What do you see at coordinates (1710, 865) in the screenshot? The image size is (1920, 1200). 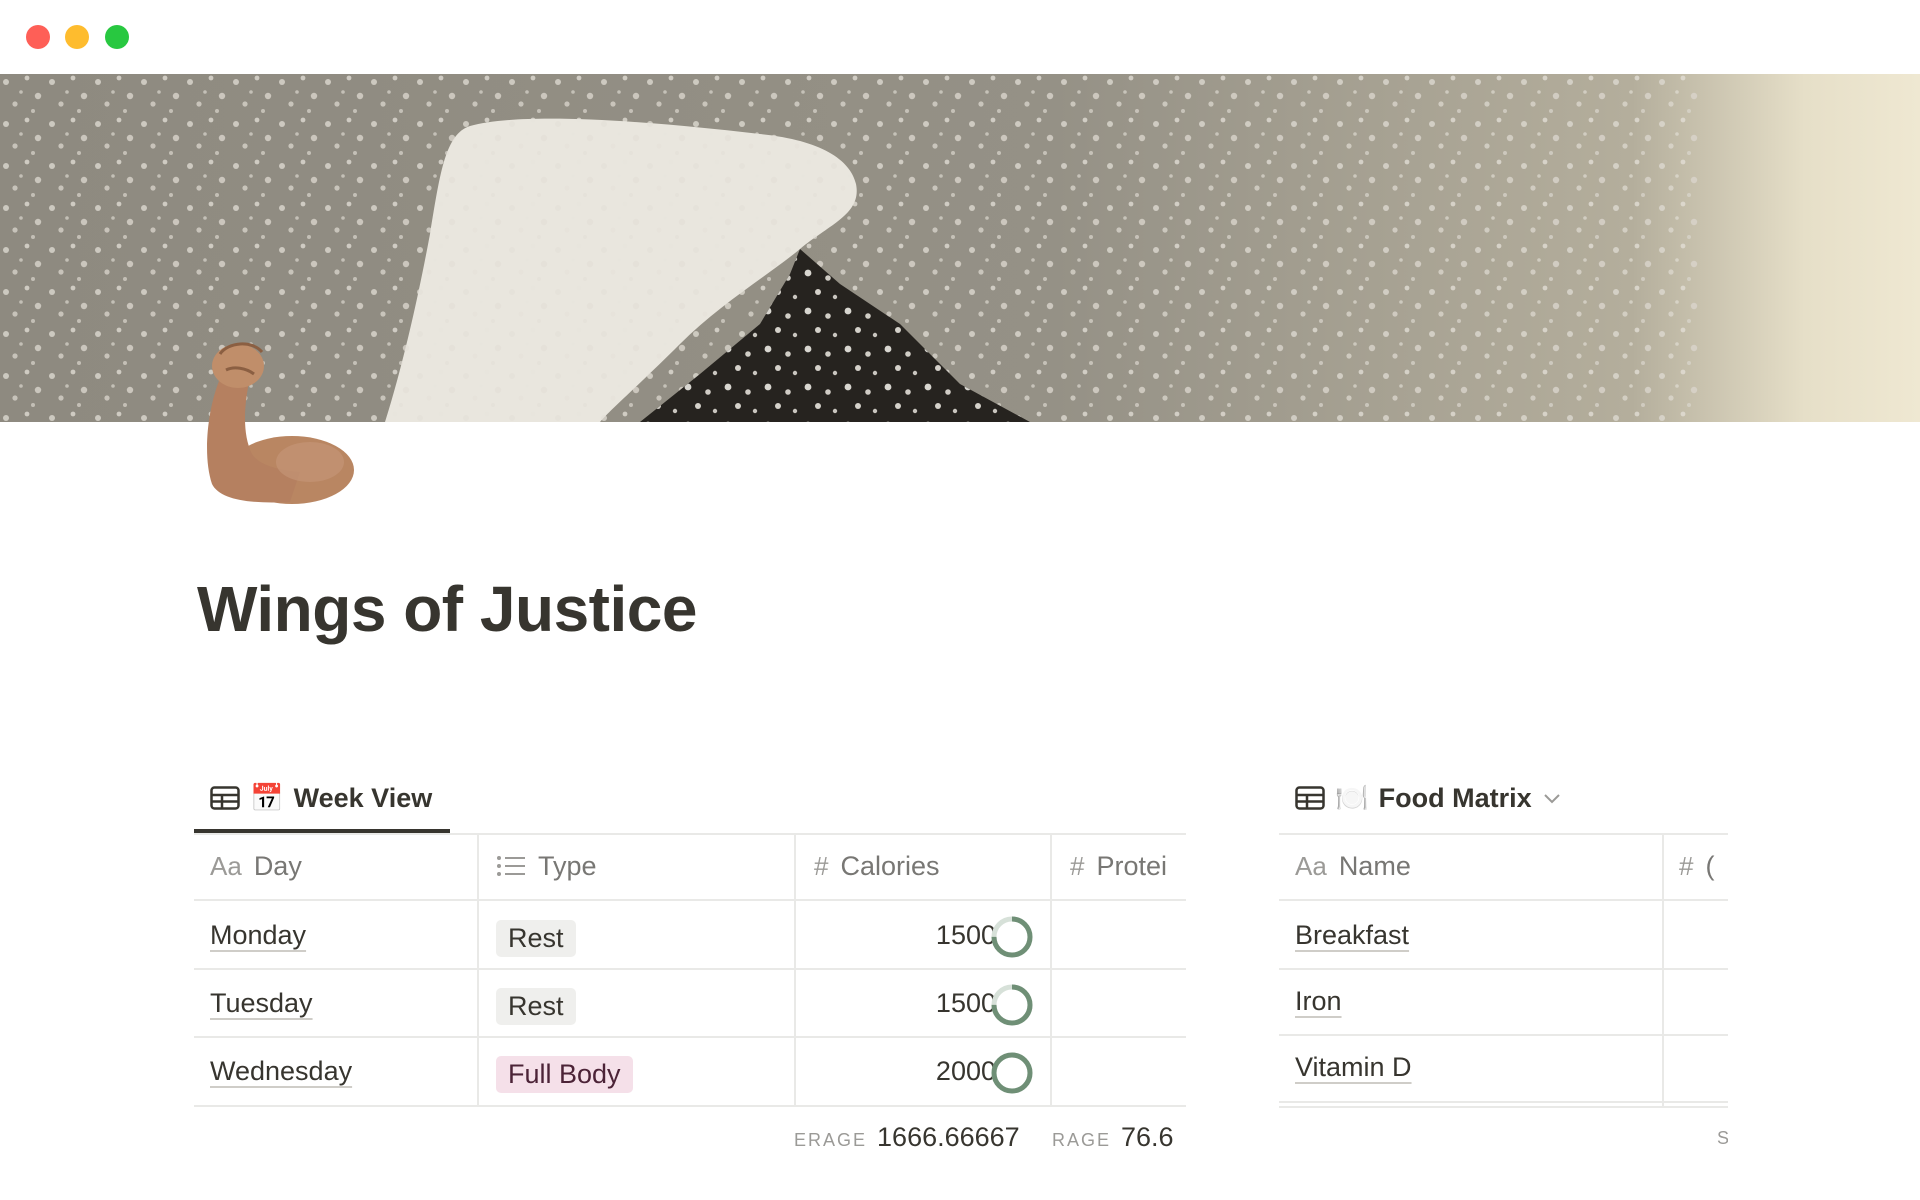 I see `column-header-number-label: (` at bounding box center [1710, 865].